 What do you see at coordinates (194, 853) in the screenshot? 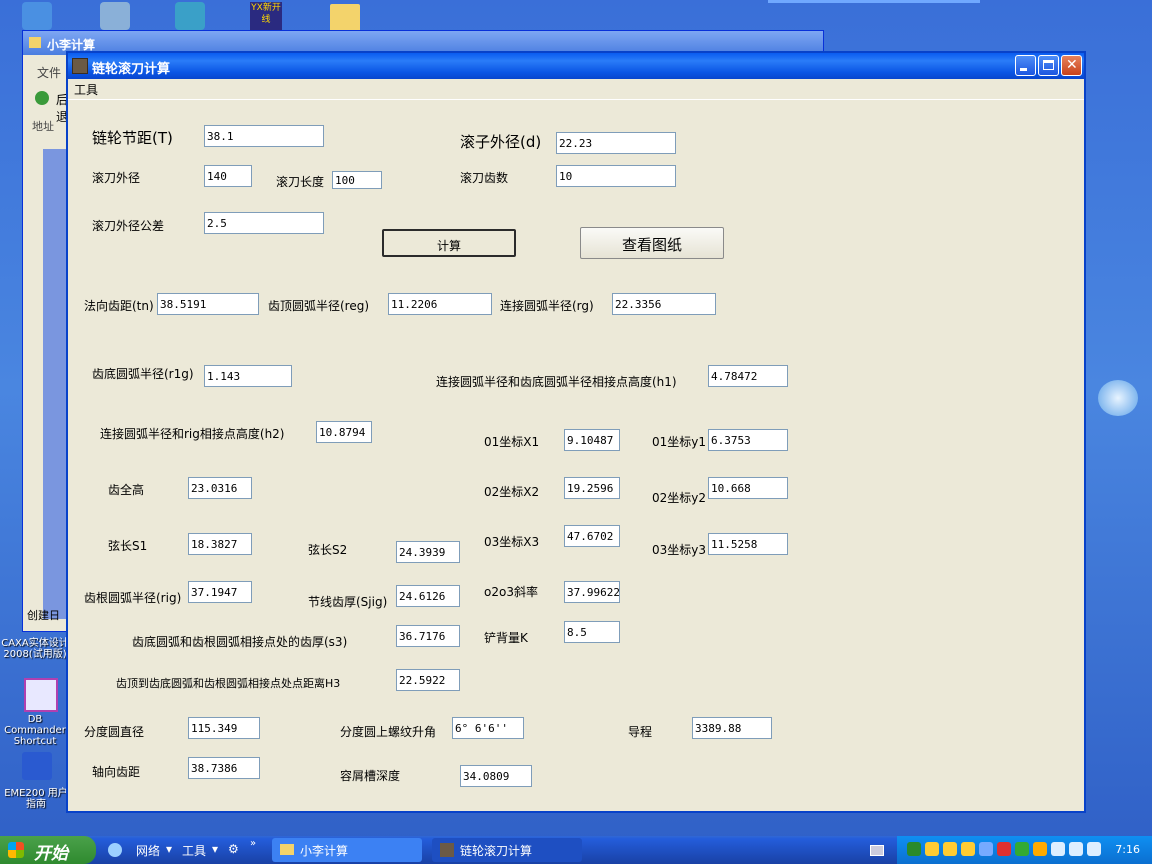
I see `toolbar-tools: 工具` at bounding box center [194, 853].